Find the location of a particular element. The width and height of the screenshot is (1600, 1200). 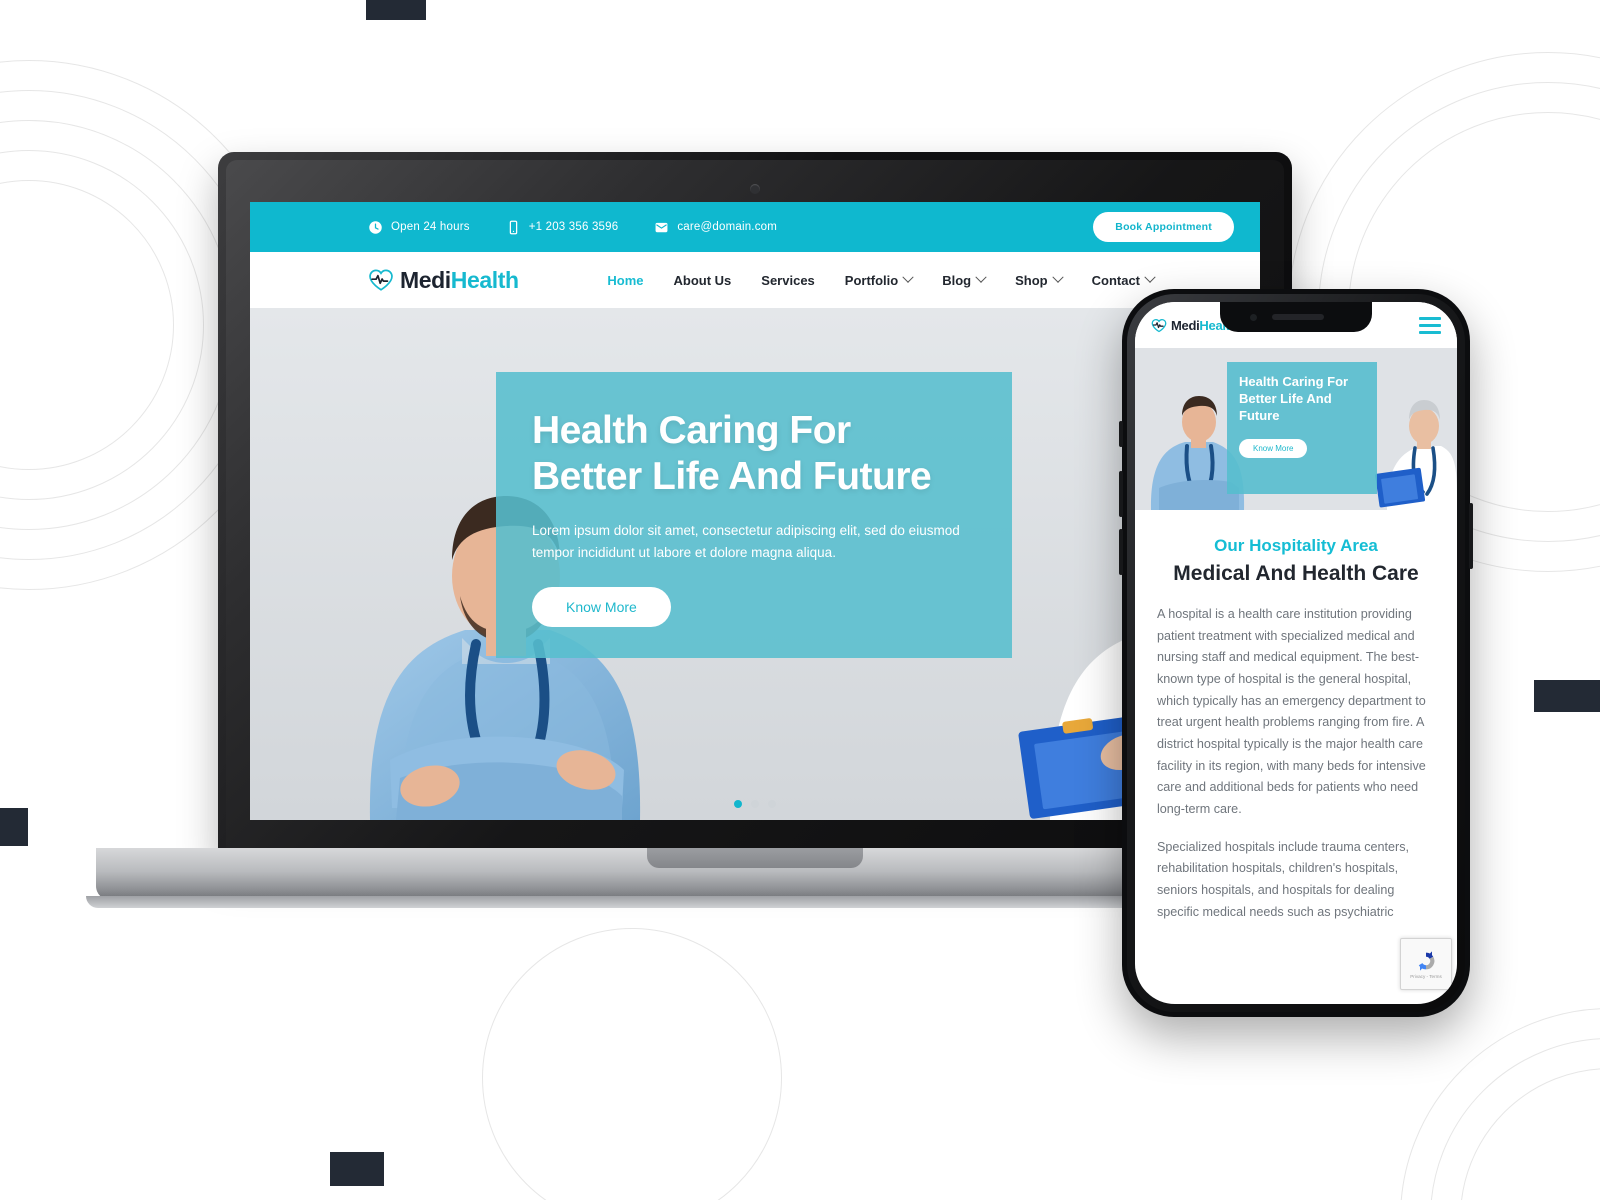

nav-label: Home is located at coordinates (625, 280).